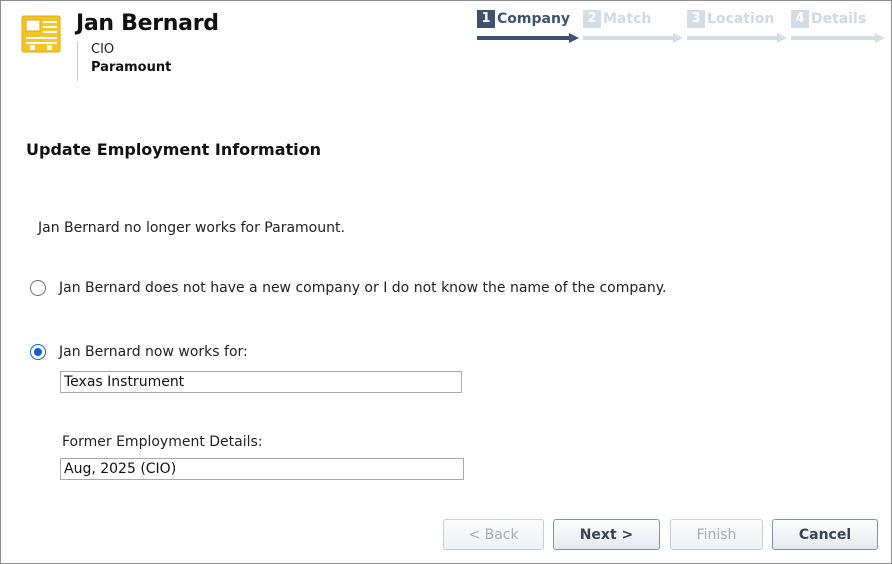 This screenshot has height=564, width=892. What do you see at coordinates (592, 19) in the screenshot?
I see `step-number: 2` at bounding box center [592, 19].